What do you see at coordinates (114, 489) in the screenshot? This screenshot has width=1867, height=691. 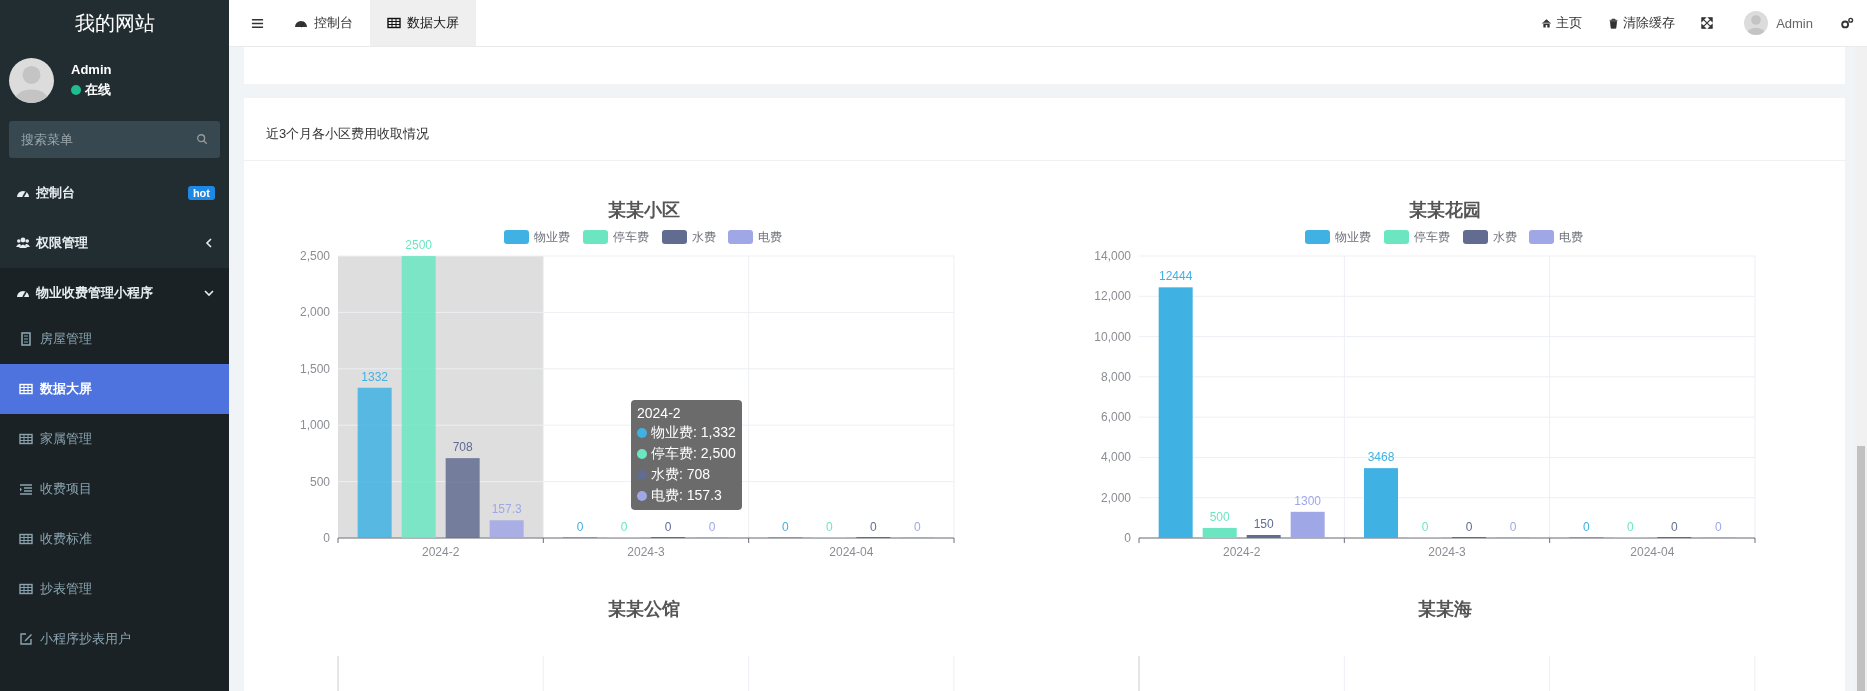 I see `menu-item: 收费项目` at bounding box center [114, 489].